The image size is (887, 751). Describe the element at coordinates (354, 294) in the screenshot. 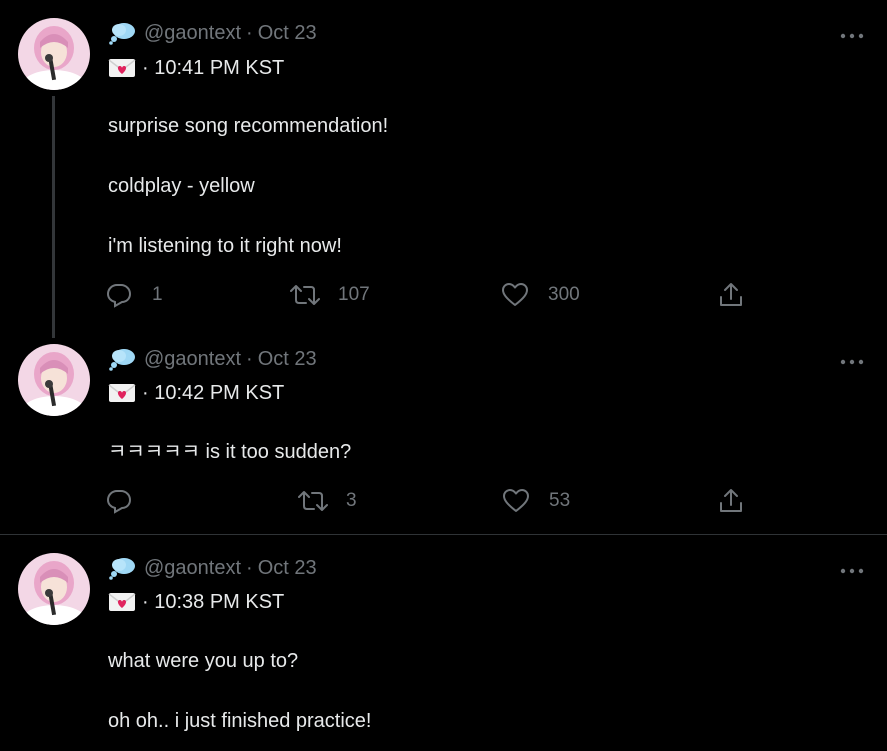

I see `retweet-count: 107` at that location.